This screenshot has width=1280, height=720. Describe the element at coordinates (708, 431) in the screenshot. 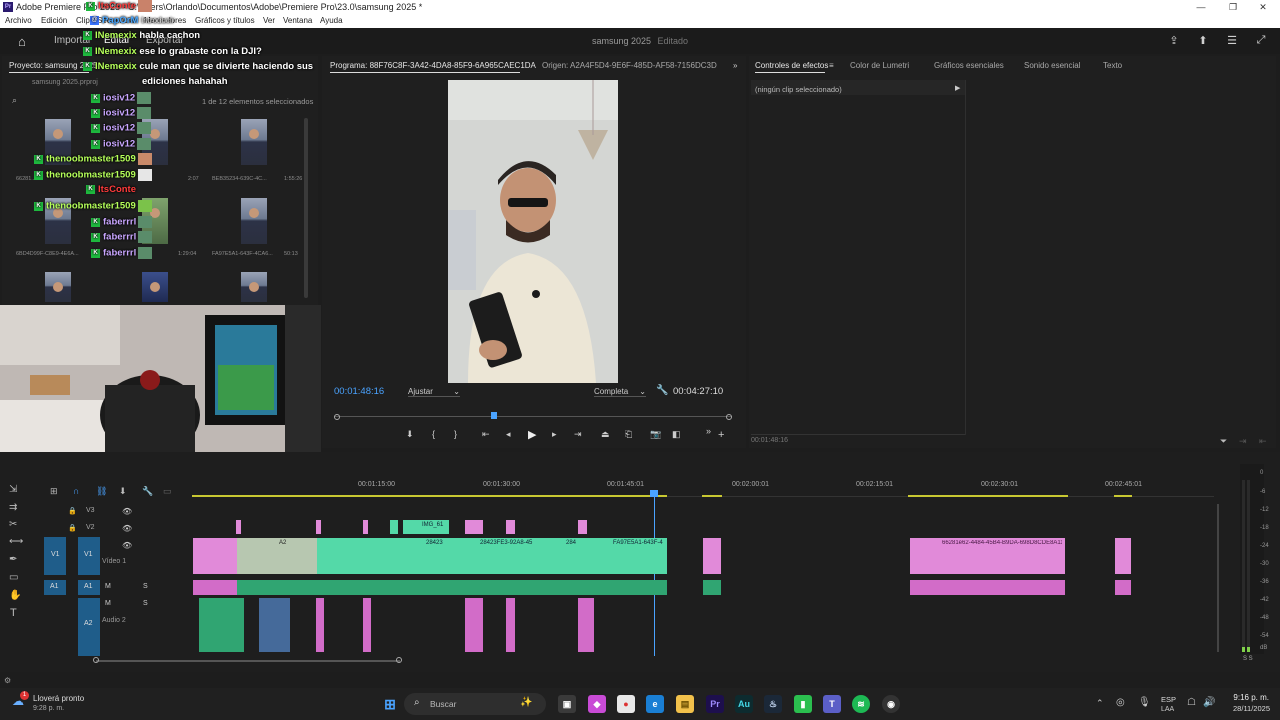

I see `more-controls-icon: »` at that location.